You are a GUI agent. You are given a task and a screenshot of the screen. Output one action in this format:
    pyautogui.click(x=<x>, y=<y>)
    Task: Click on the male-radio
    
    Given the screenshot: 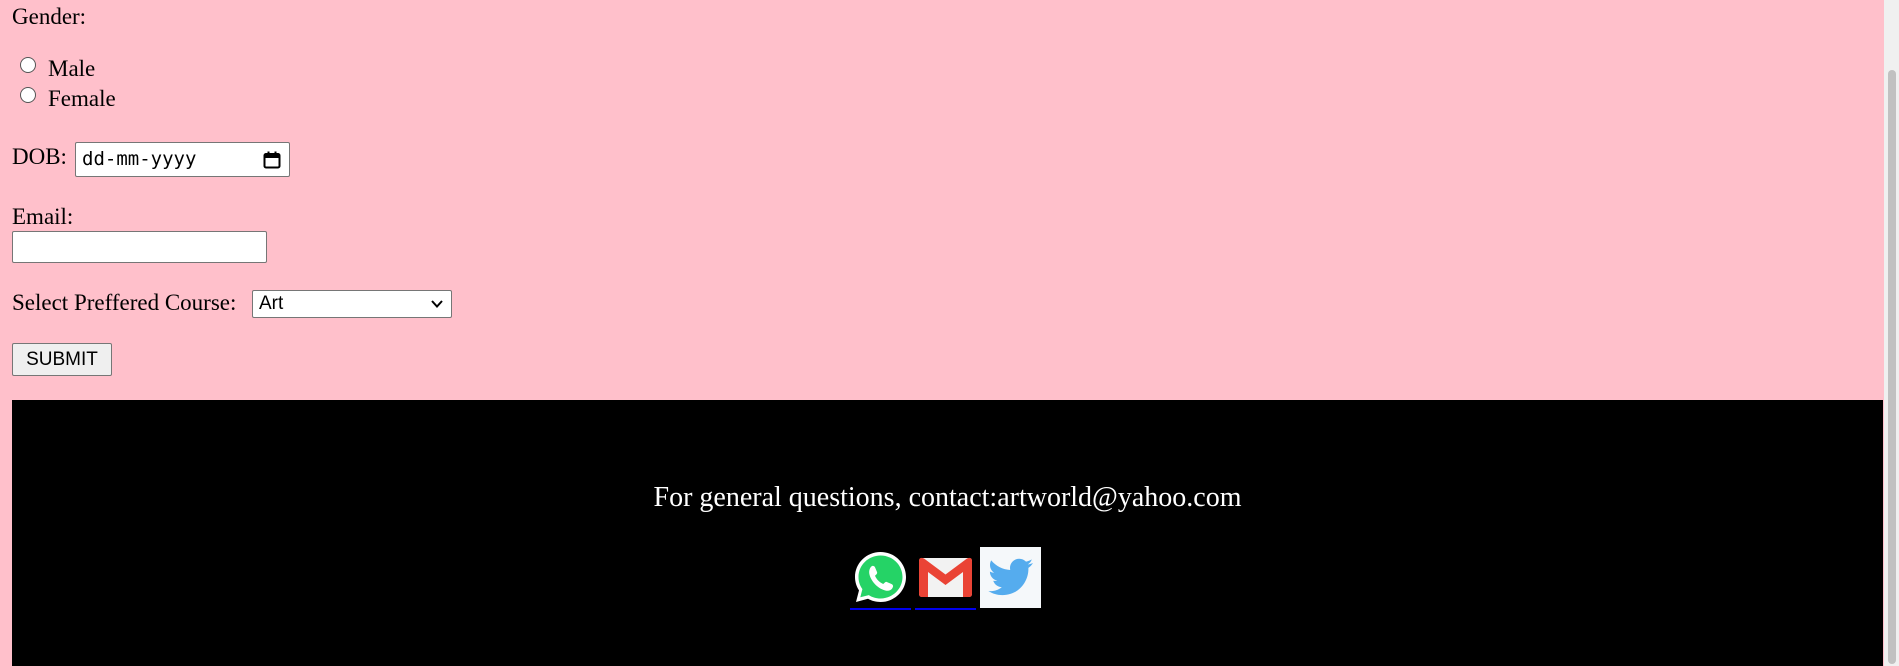 What is the action you would take?
    pyautogui.click(x=28, y=65)
    